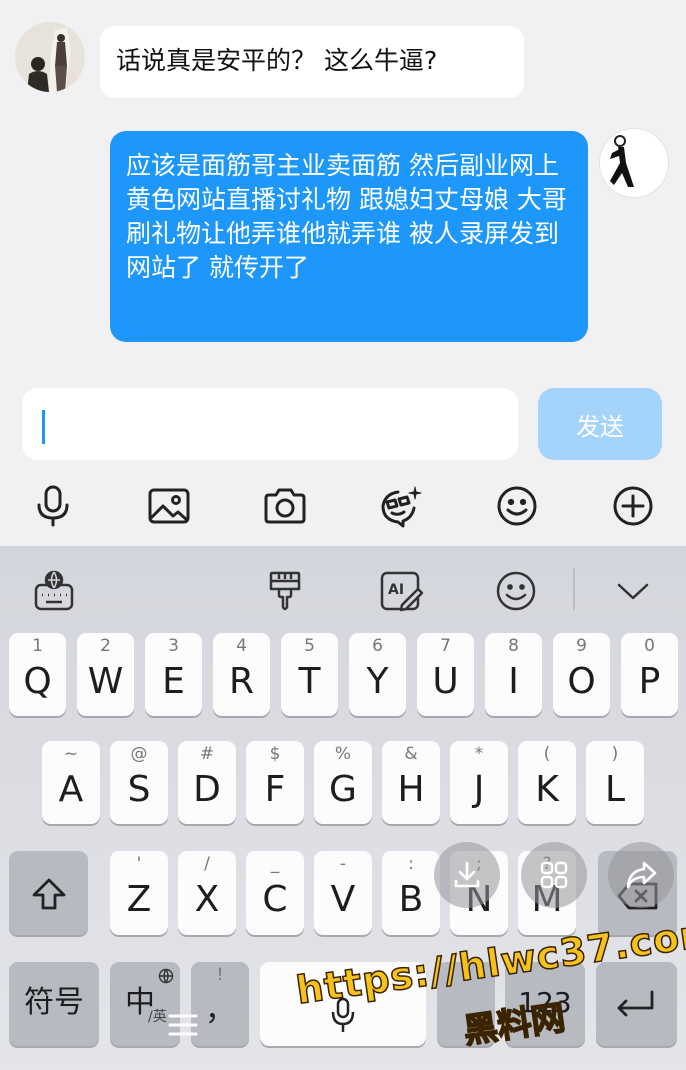  I want to click on toolbar-divider, so click(574, 589).